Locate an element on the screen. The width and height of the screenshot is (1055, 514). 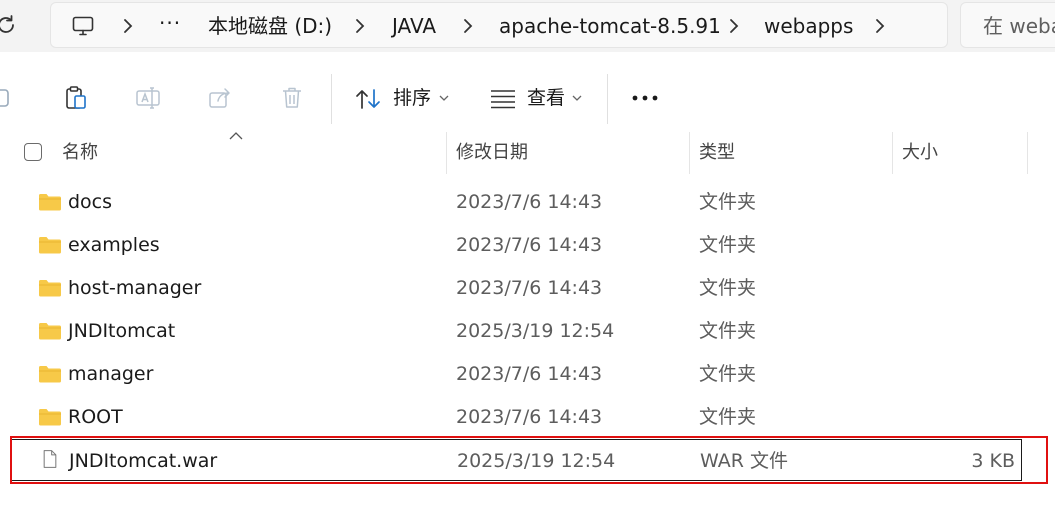
refresh-icon is located at coordinates (9, 25).